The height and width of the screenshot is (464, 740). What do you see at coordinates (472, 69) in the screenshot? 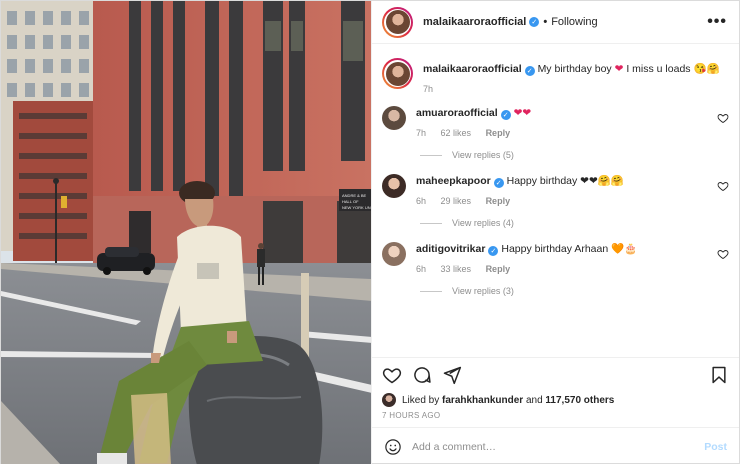
I see `caption-username: malaikaaroraofficial` at bounding box center [472, 69].